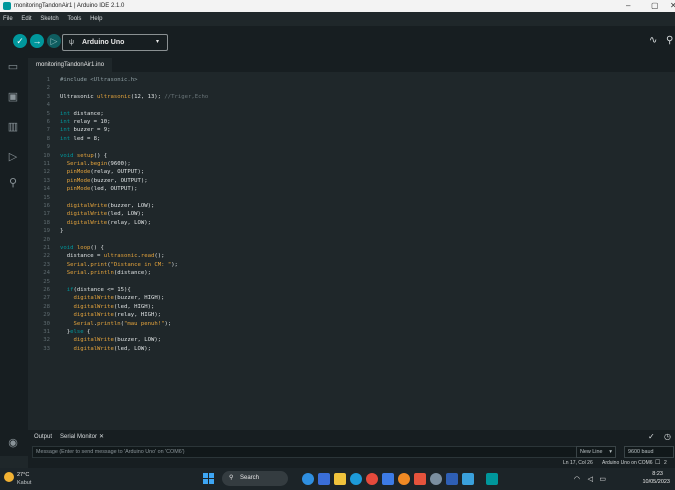  What do you see at coordinates (351, 248) in the screenshot?
I see `code-line: 21 void loop() {` at bounding box center [351, 248].